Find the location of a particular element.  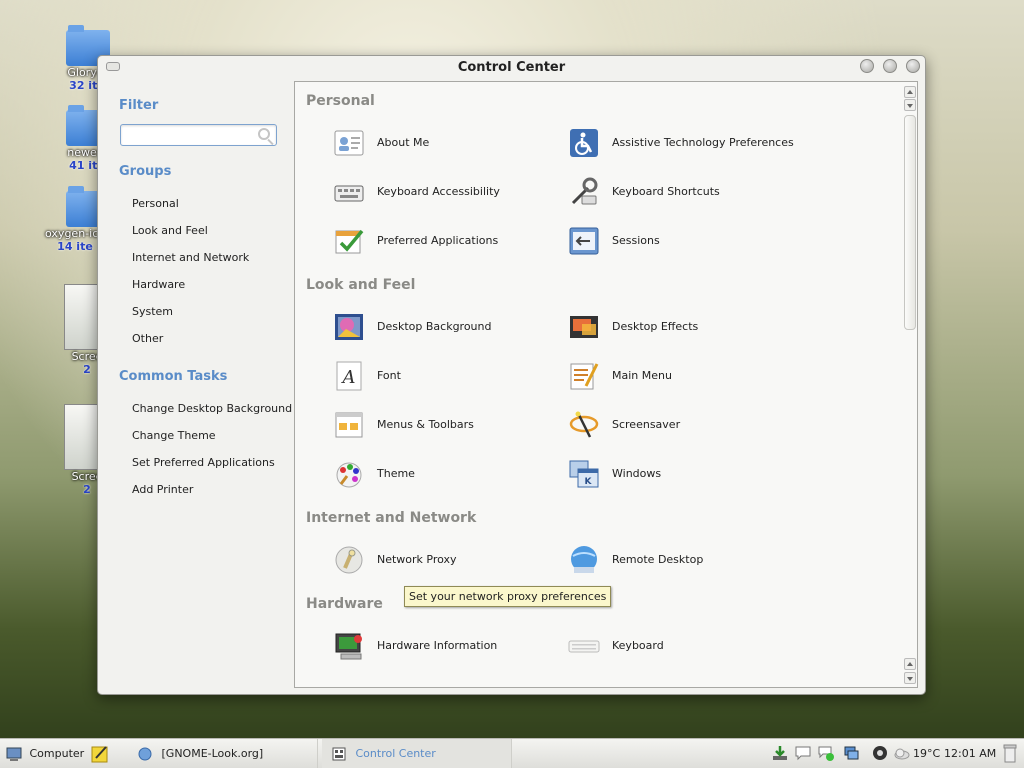

search-field is located at coordinates (198, 135).